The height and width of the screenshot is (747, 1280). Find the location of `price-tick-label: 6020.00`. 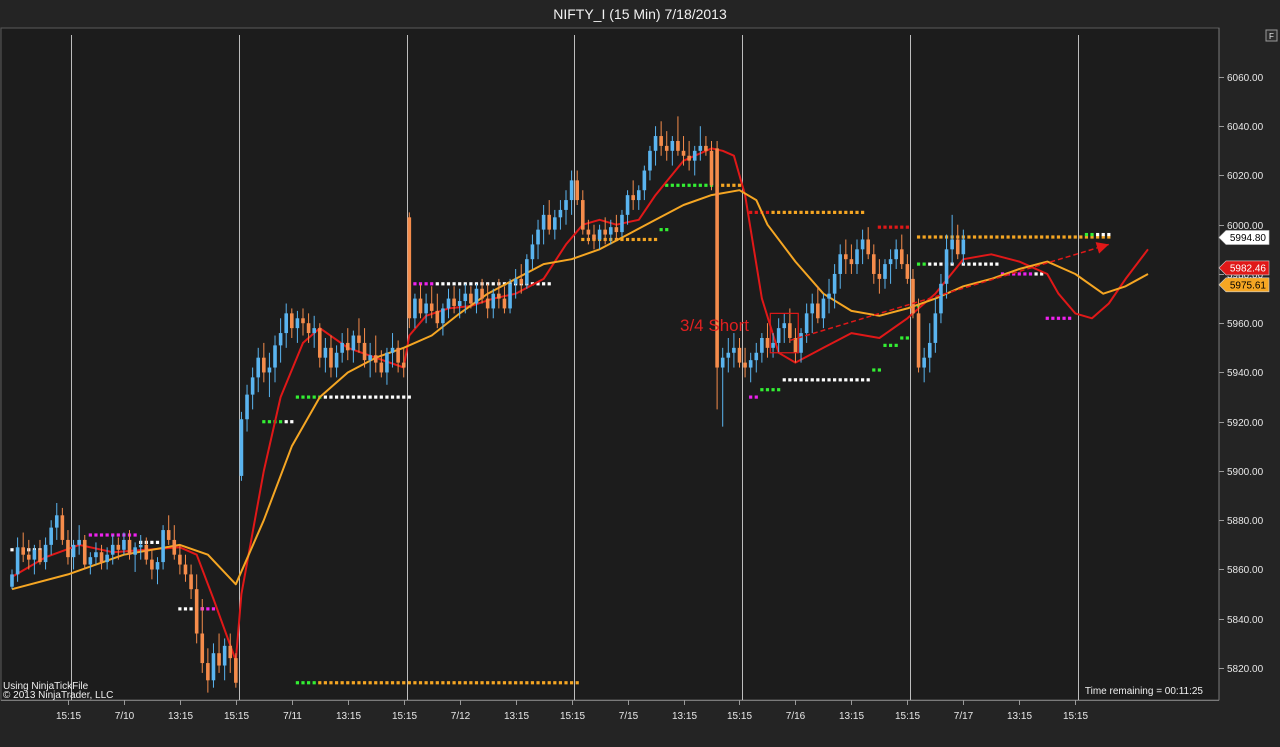

price-tick-label: 6020.00 is located at coordinates (1245, 176).